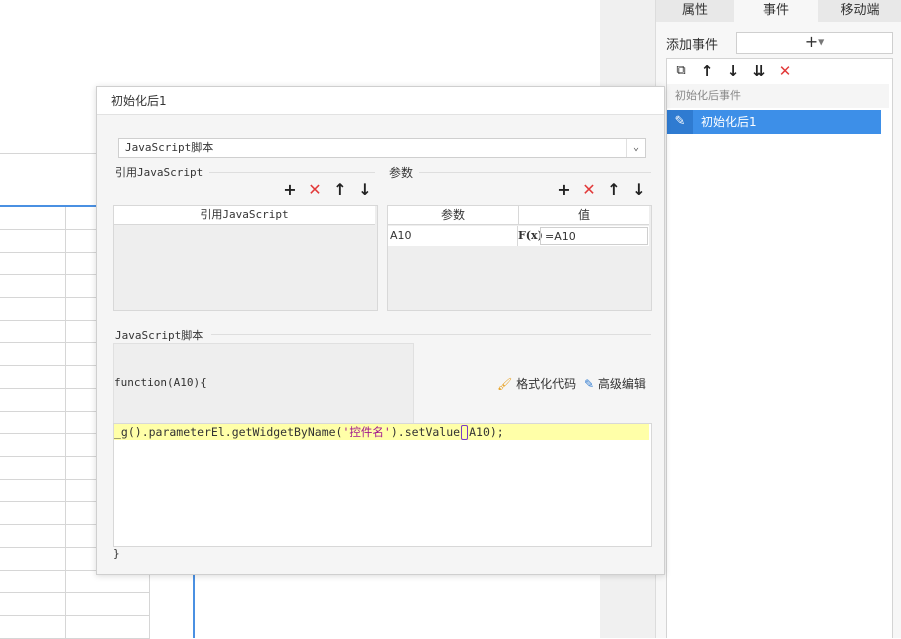 The height and width of the screenshot is (639, 901). I want to click on chevron-down-icon: ▼, so click(821, 42).